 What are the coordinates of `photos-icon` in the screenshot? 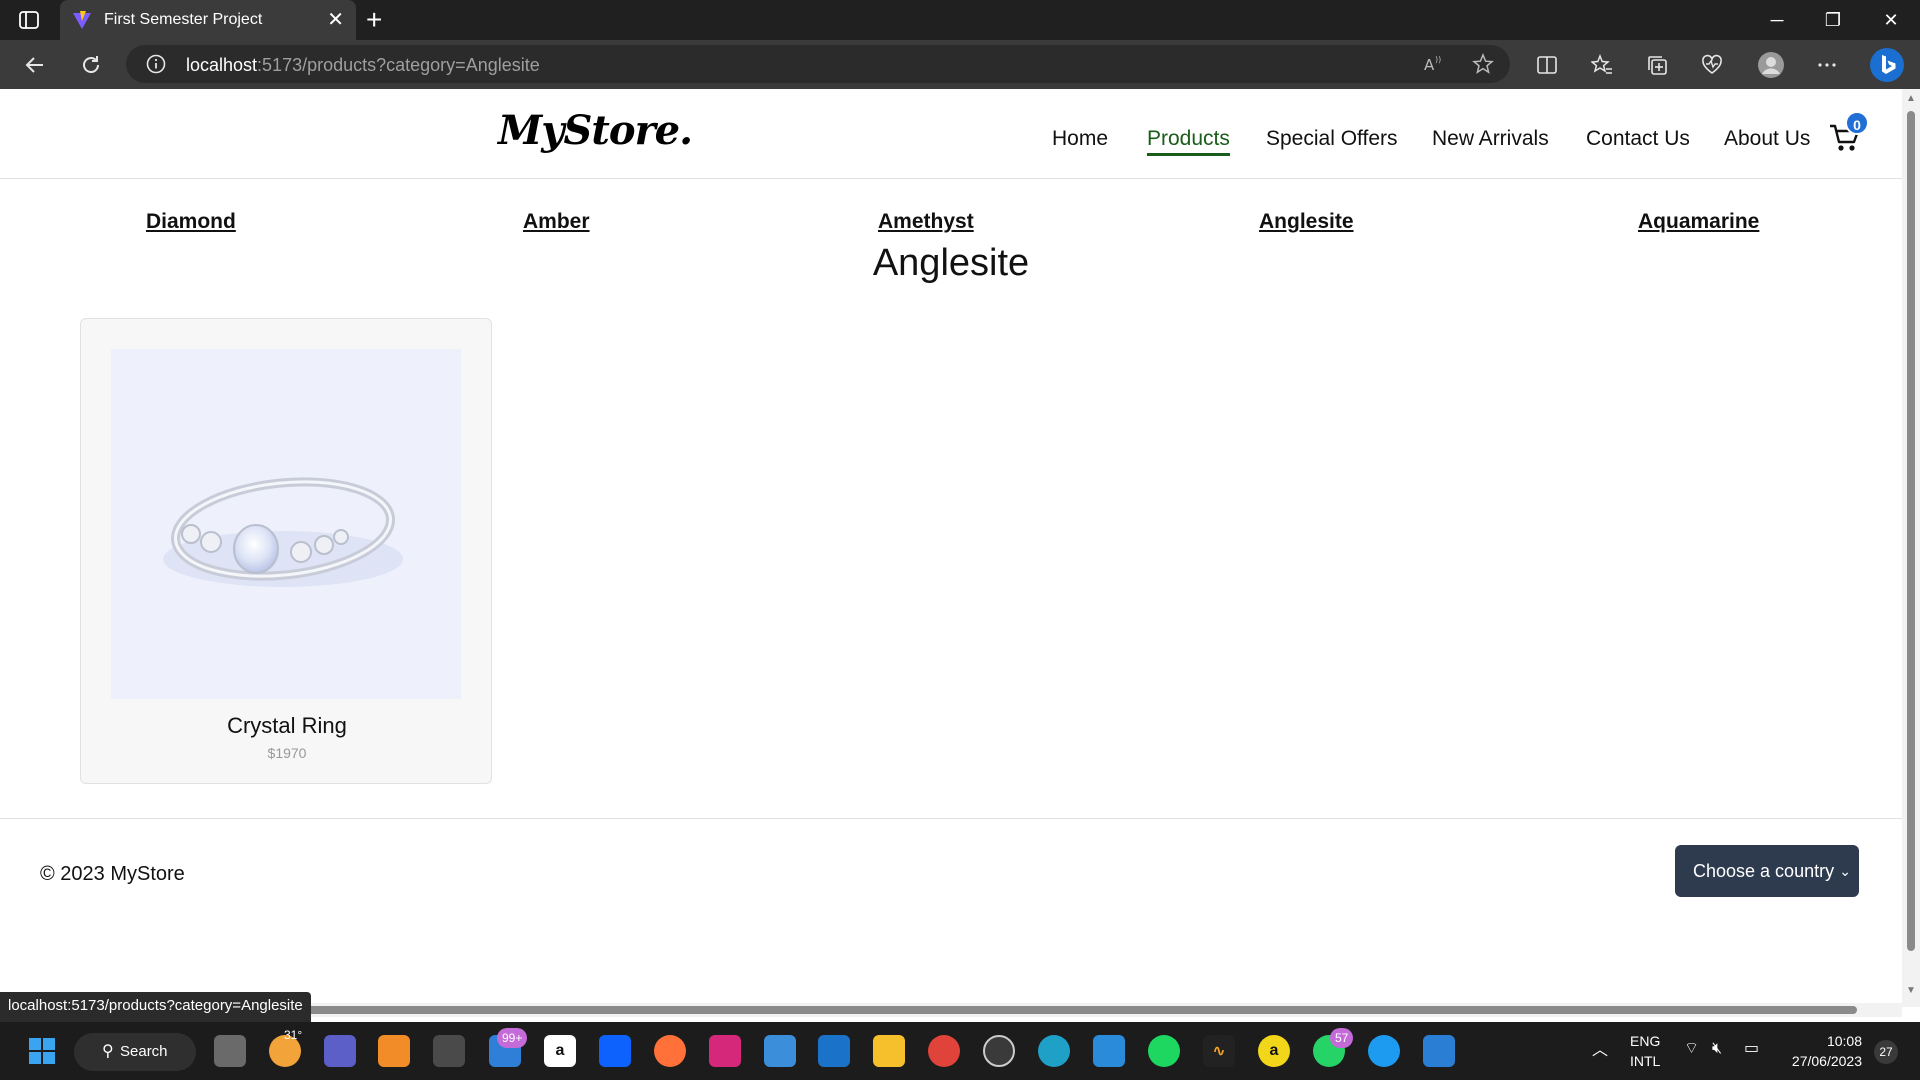 It's located at (1439, 1051).